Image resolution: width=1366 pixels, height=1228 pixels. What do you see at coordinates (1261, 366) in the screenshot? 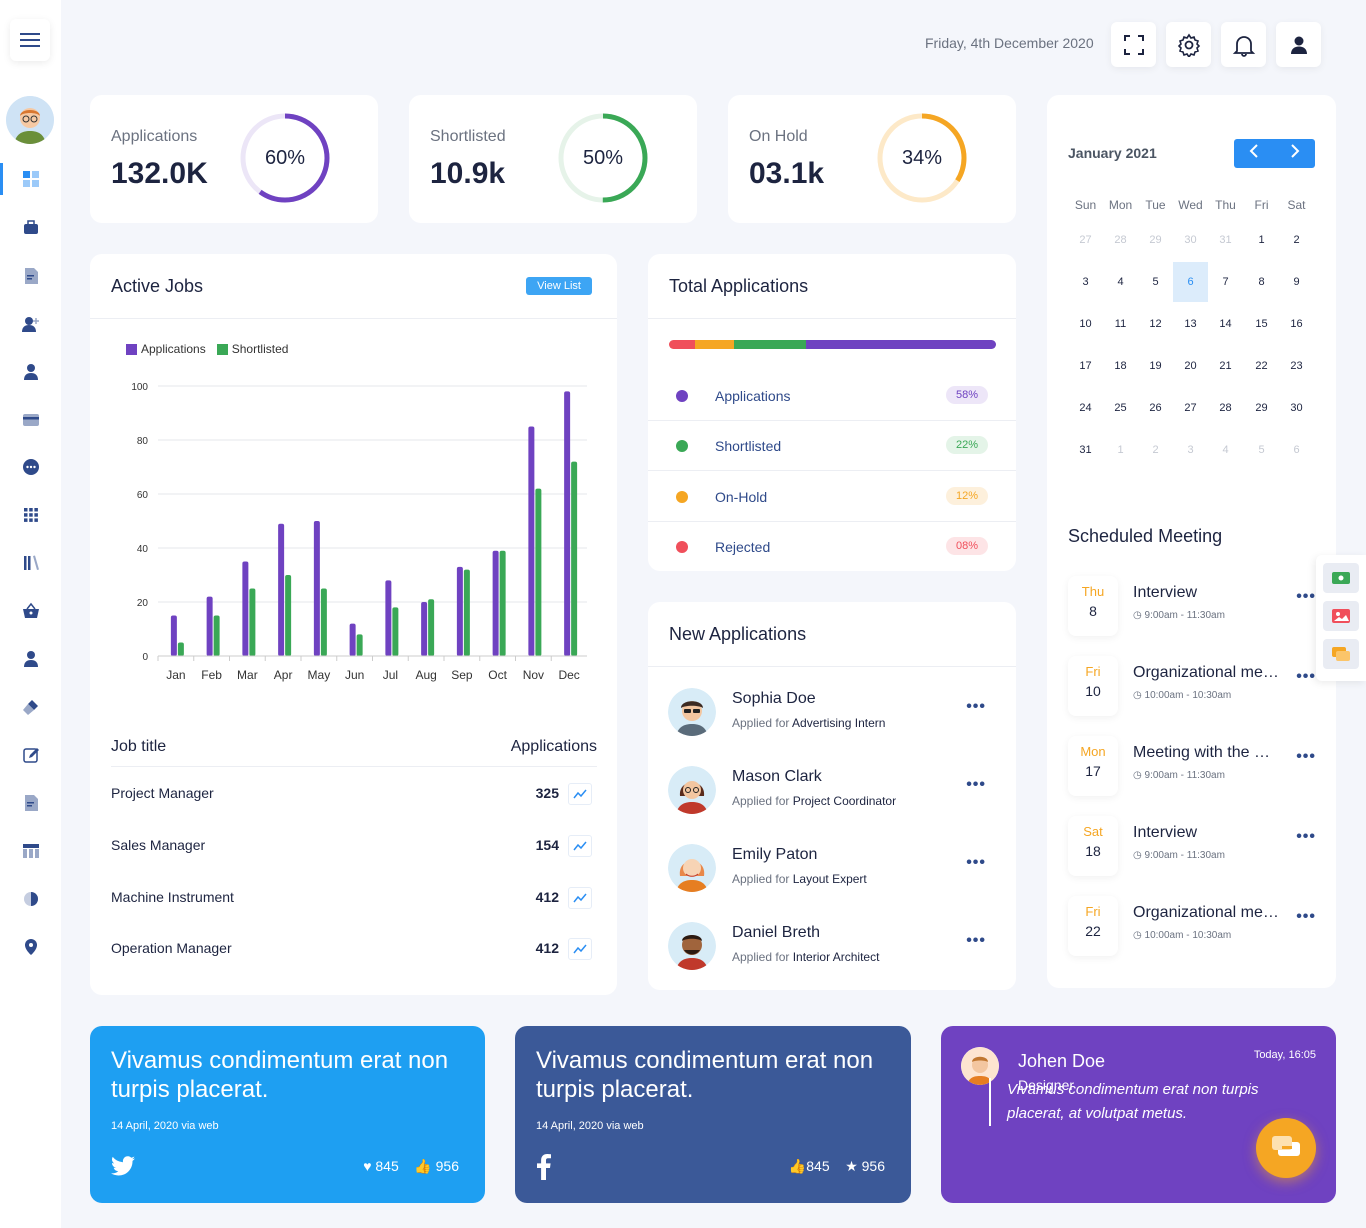
I see `calendar-day: 22` at bounding box center [1261, 366].